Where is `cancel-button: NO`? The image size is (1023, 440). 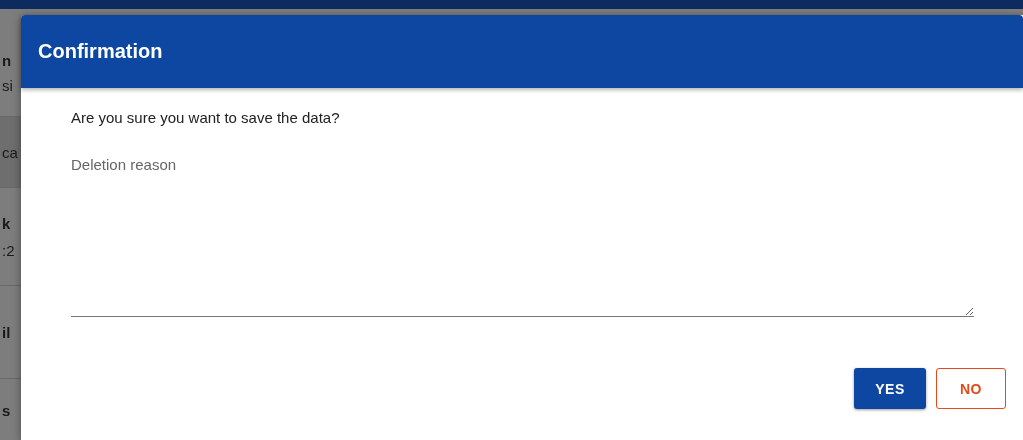
cancel-button: NO is located at coordinates (971, 388).